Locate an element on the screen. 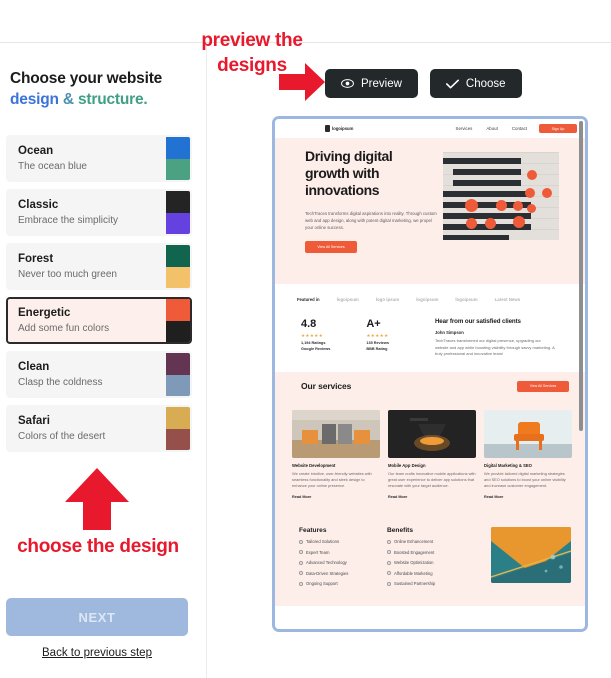 The width and height of the screenshot is (611, 678). theme-name: Safari is located at coordinates (34, 421).